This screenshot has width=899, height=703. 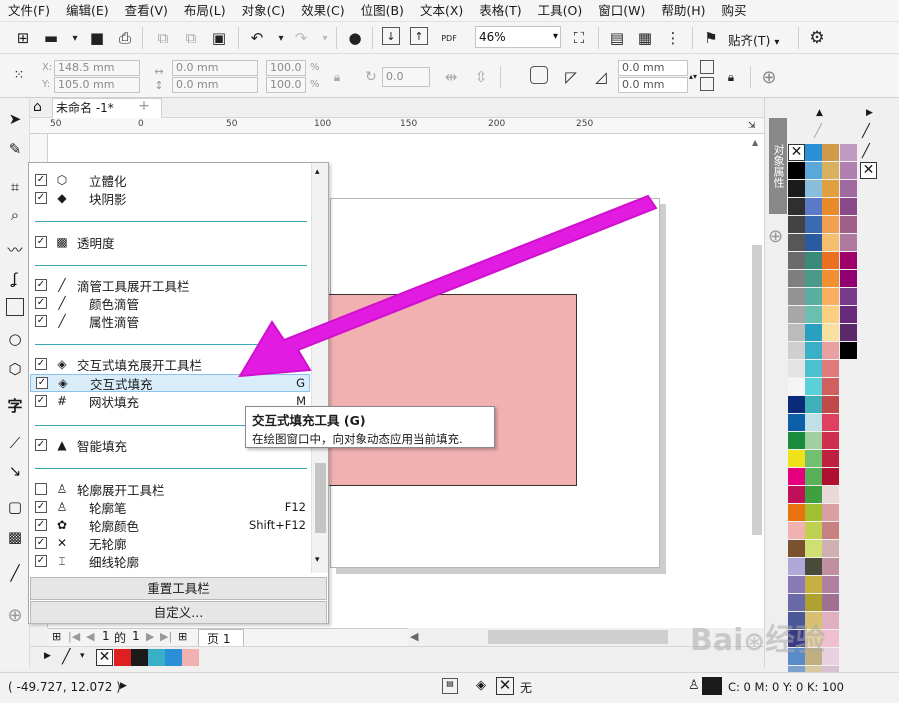 What do you see at coordinates (712, 686) in the screenshot?
I see `outline-color-swatch` at bounding box center [712, 686].